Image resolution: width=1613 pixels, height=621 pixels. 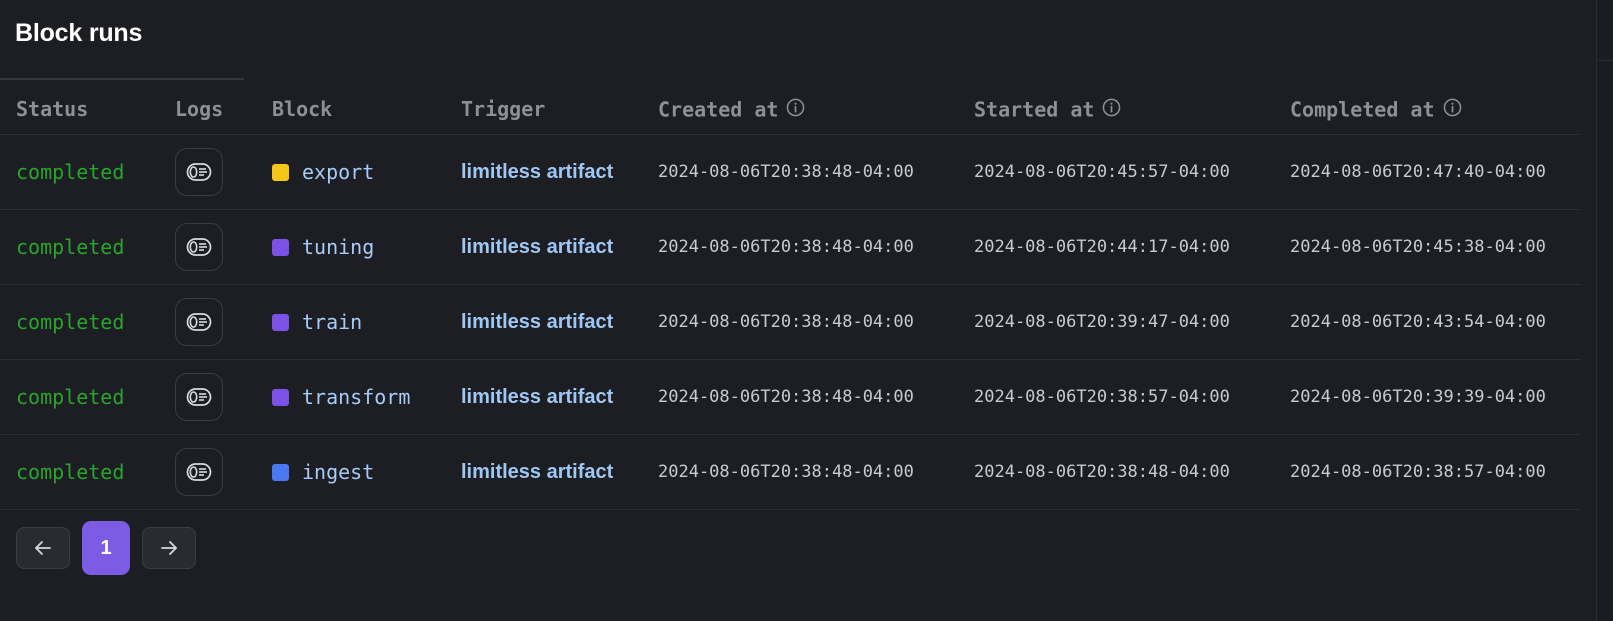 I want to click on column-header-trigger: Trigger, so click(x=559, y=109).